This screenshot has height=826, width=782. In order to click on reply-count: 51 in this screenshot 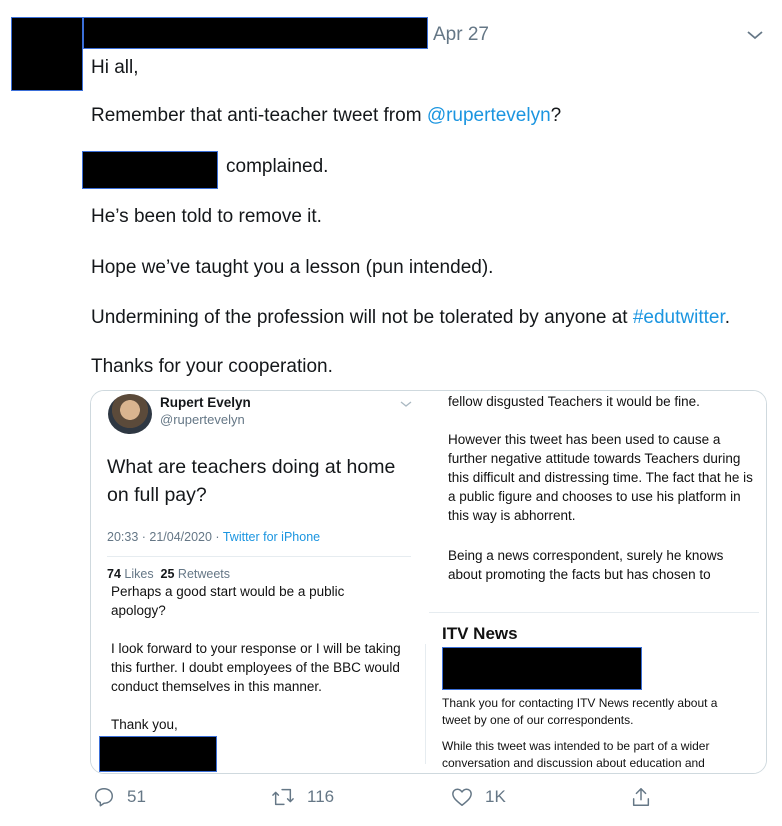, I will do `click(136, 796)`.